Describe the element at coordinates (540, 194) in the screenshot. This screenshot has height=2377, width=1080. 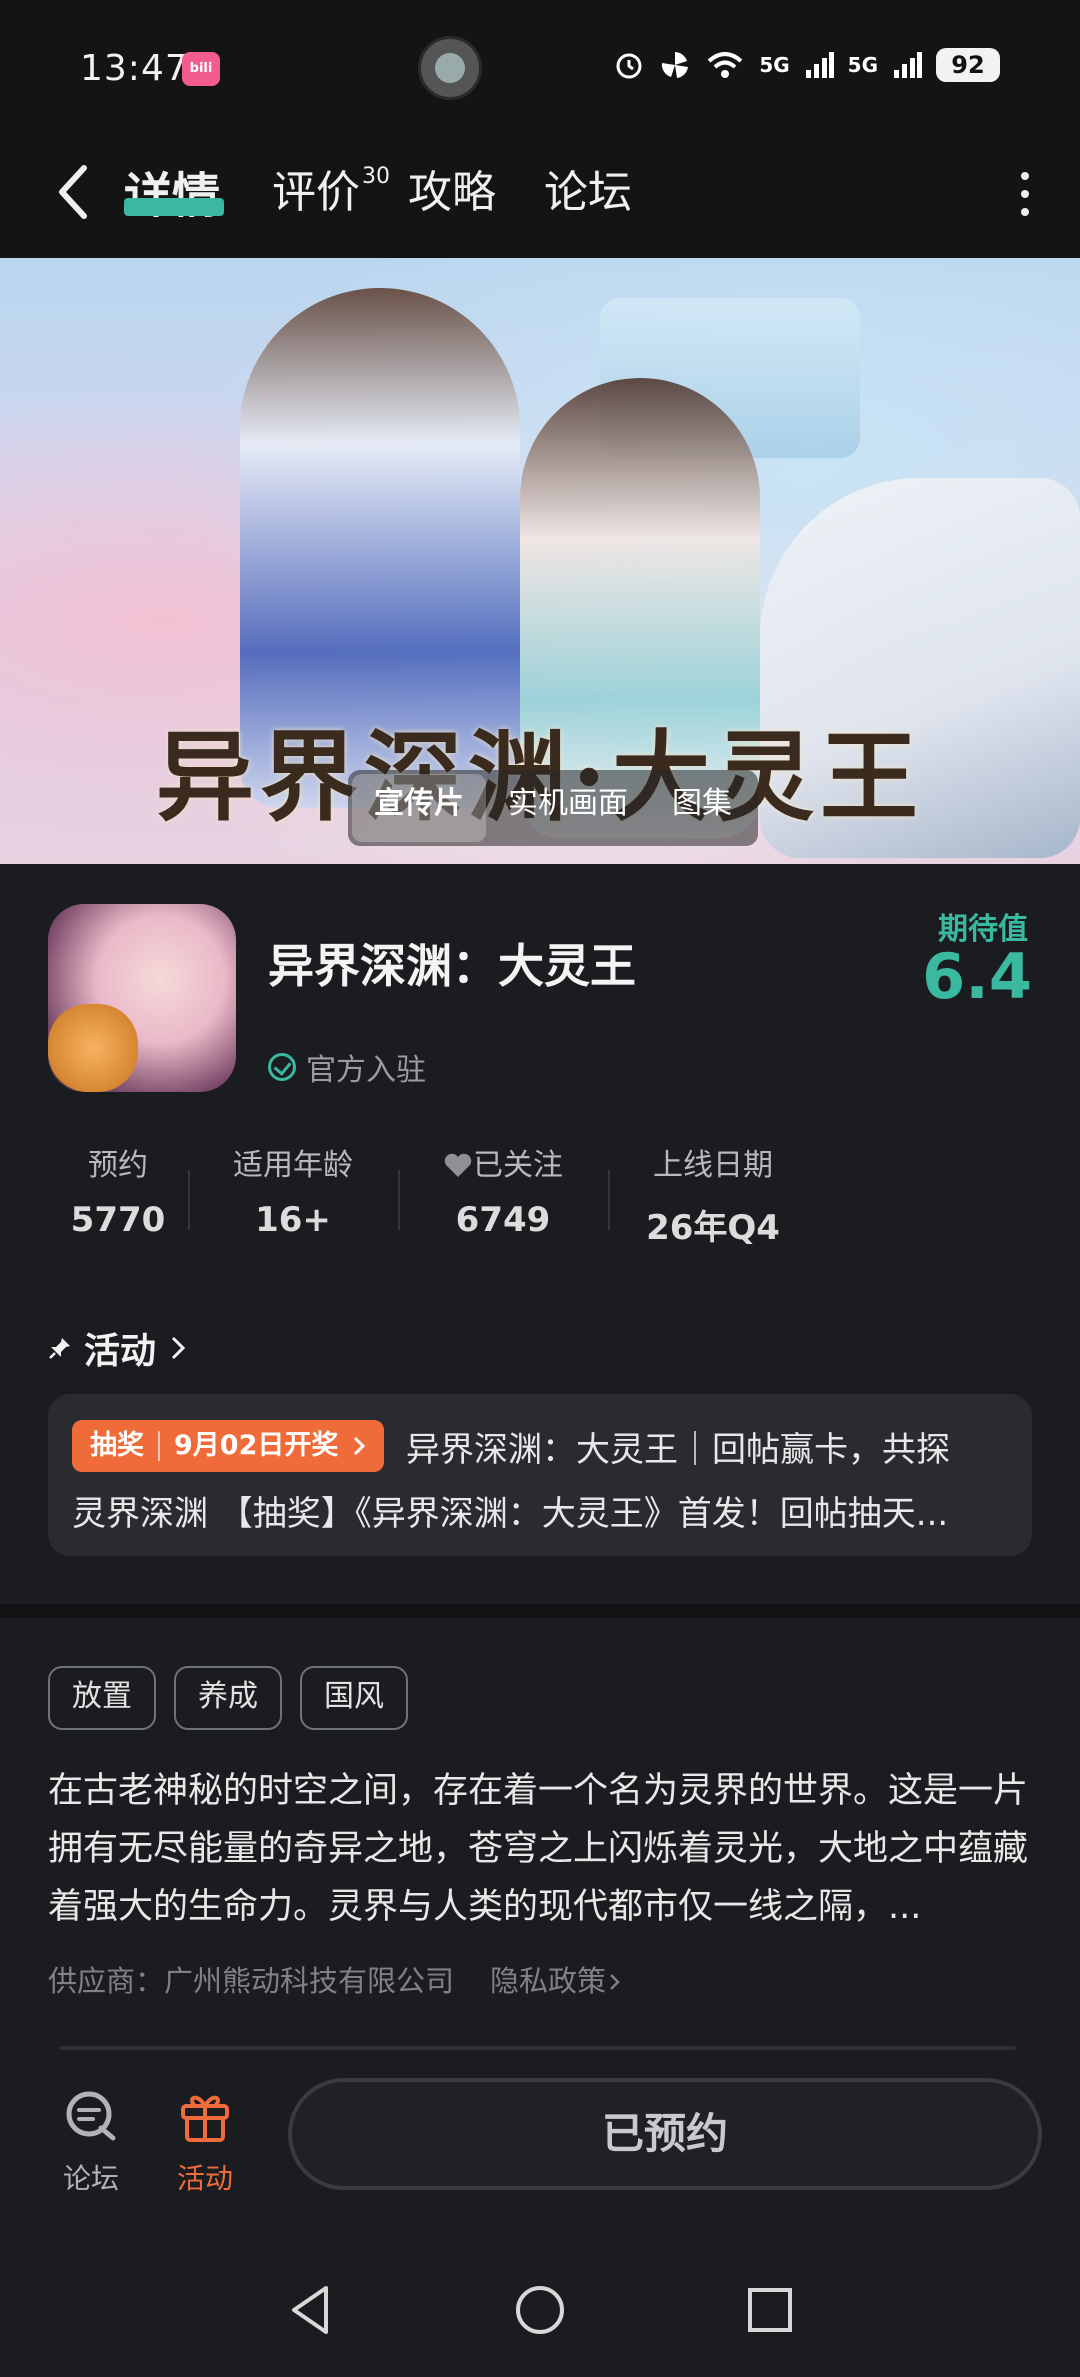
I see `top-nav: 详情 评价30 攻略 论坛` at that location.